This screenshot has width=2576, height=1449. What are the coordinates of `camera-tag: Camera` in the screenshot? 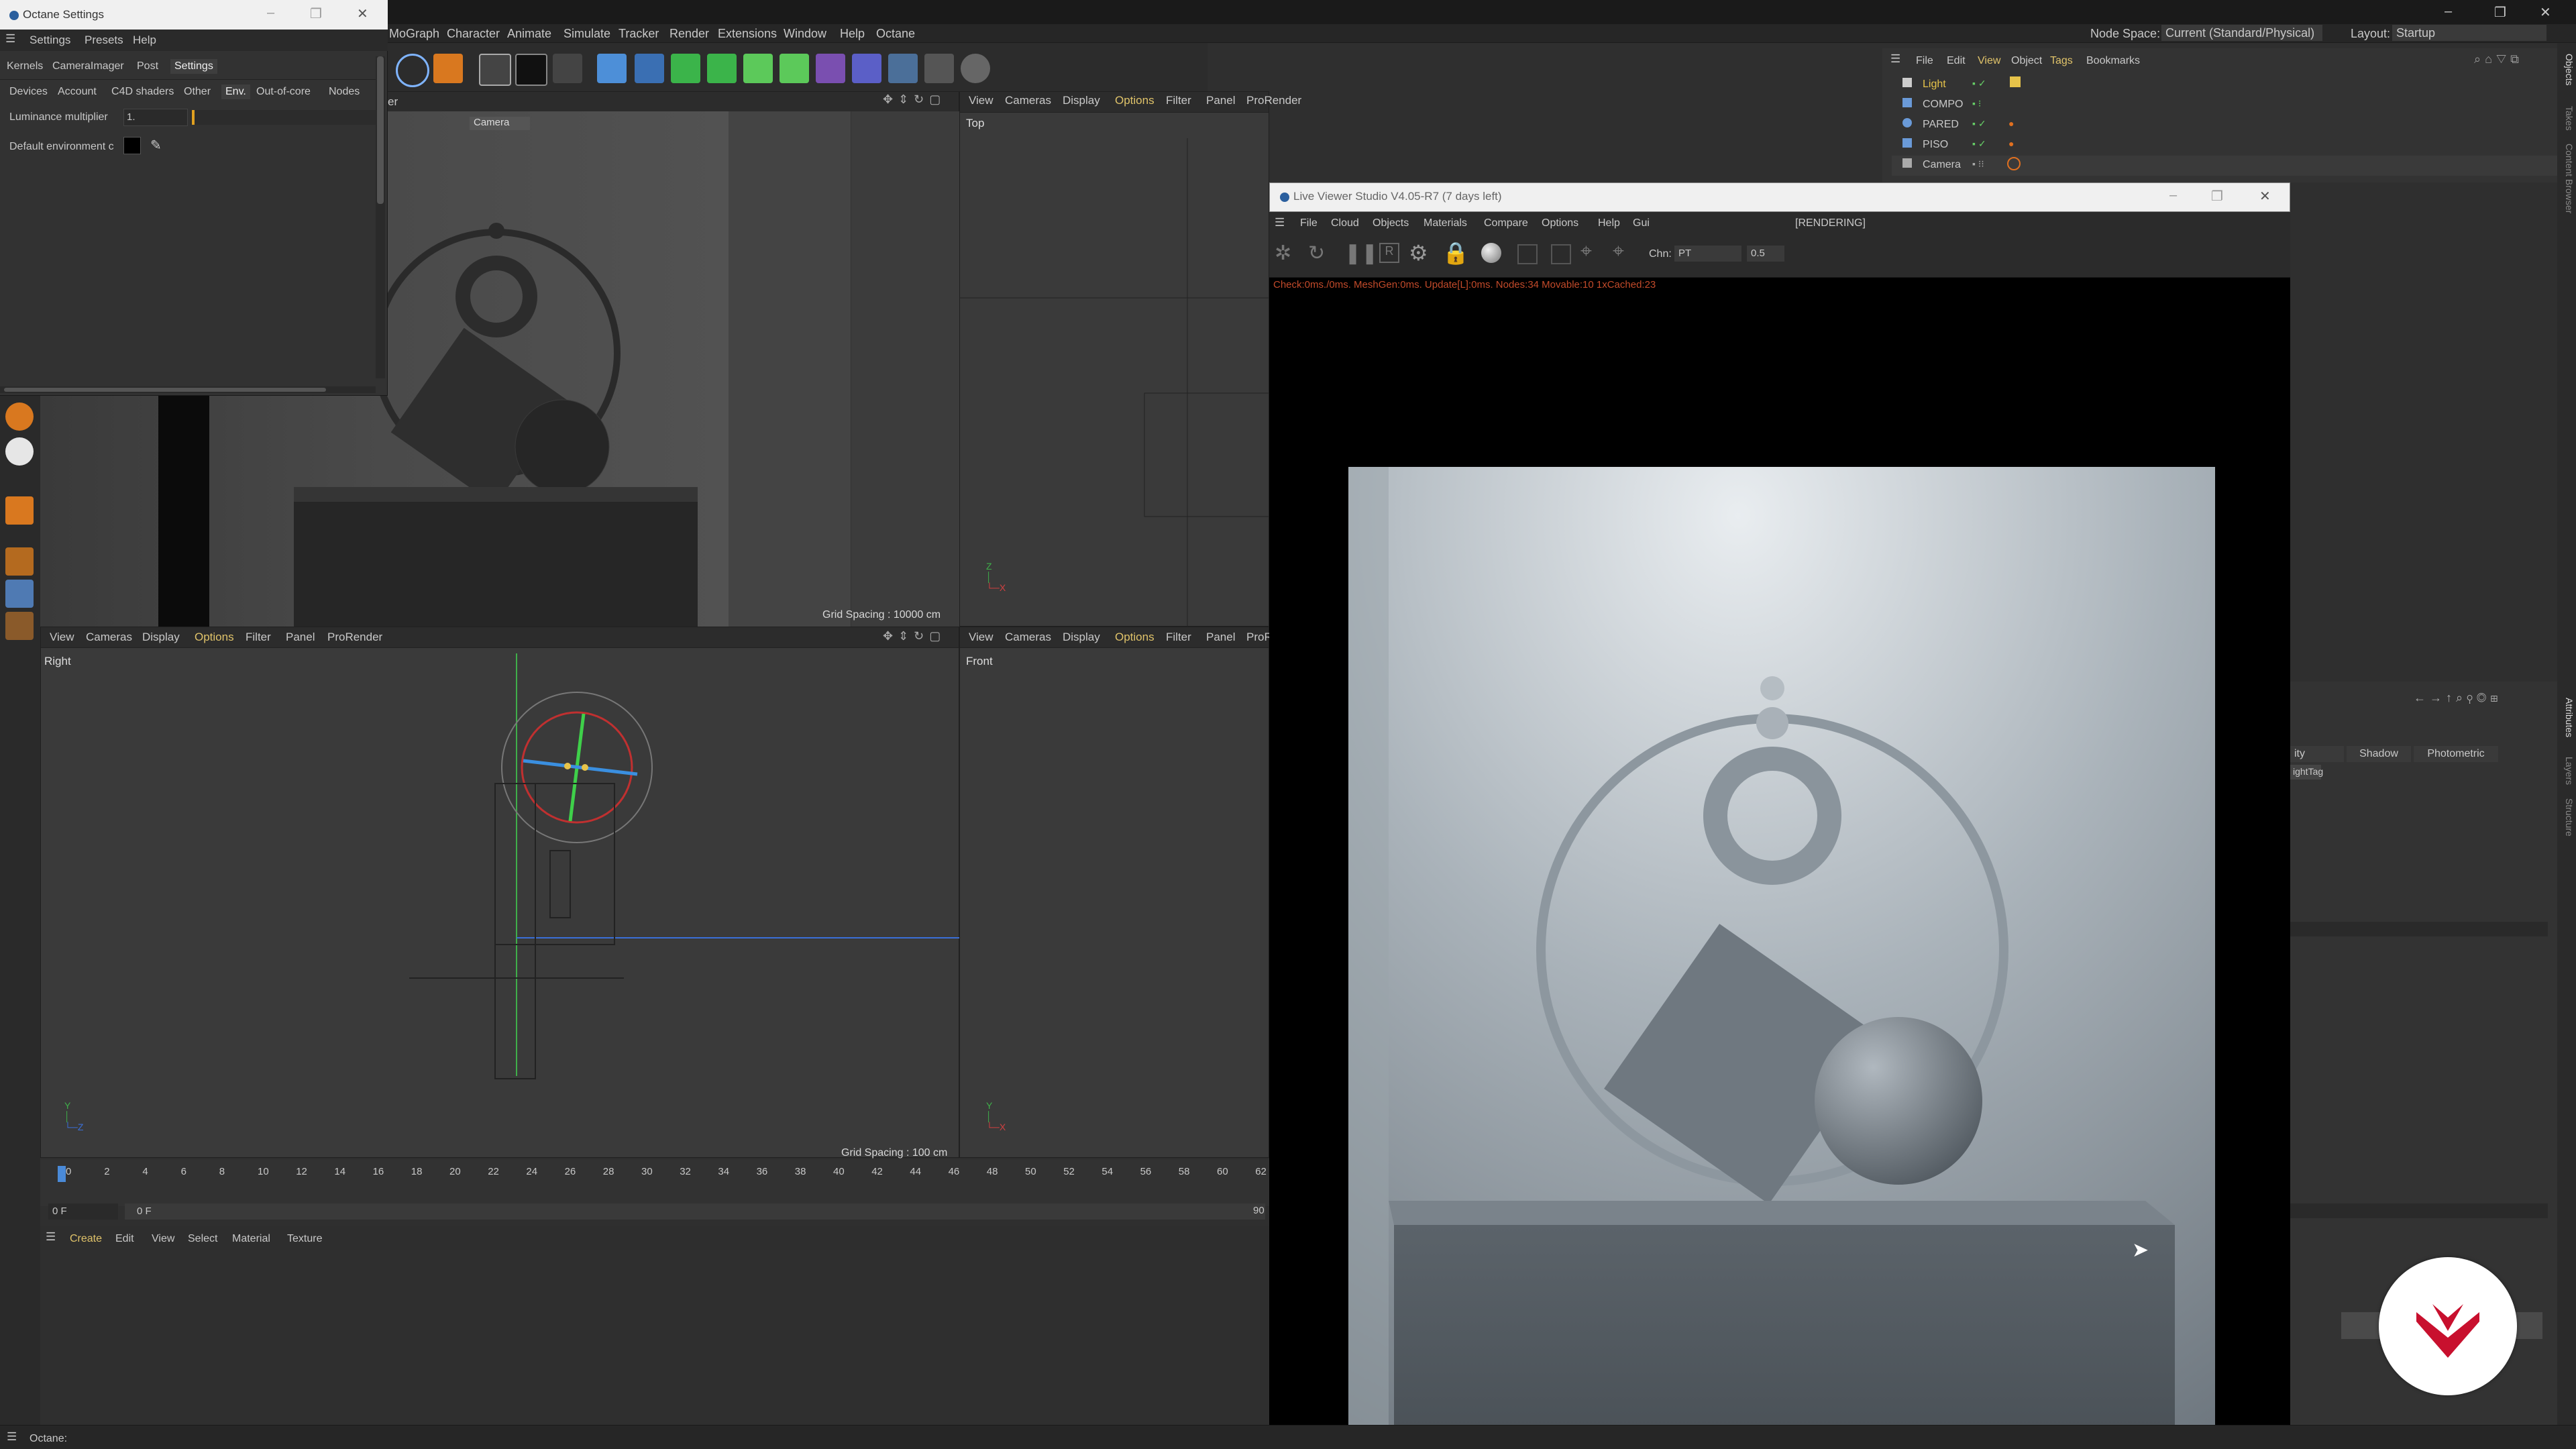 It's located at (500, 123).